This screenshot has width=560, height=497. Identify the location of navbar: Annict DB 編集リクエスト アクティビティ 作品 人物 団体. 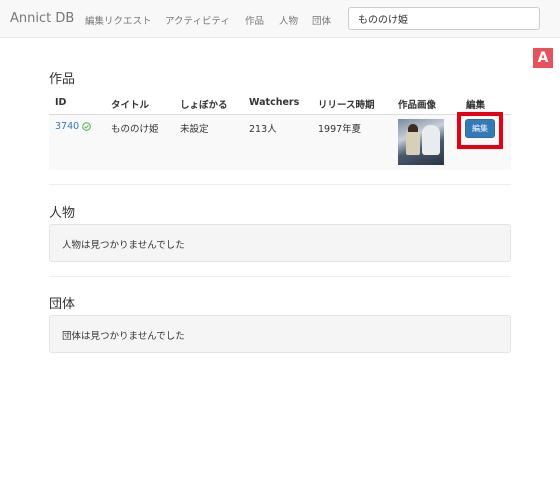
(280, 19).